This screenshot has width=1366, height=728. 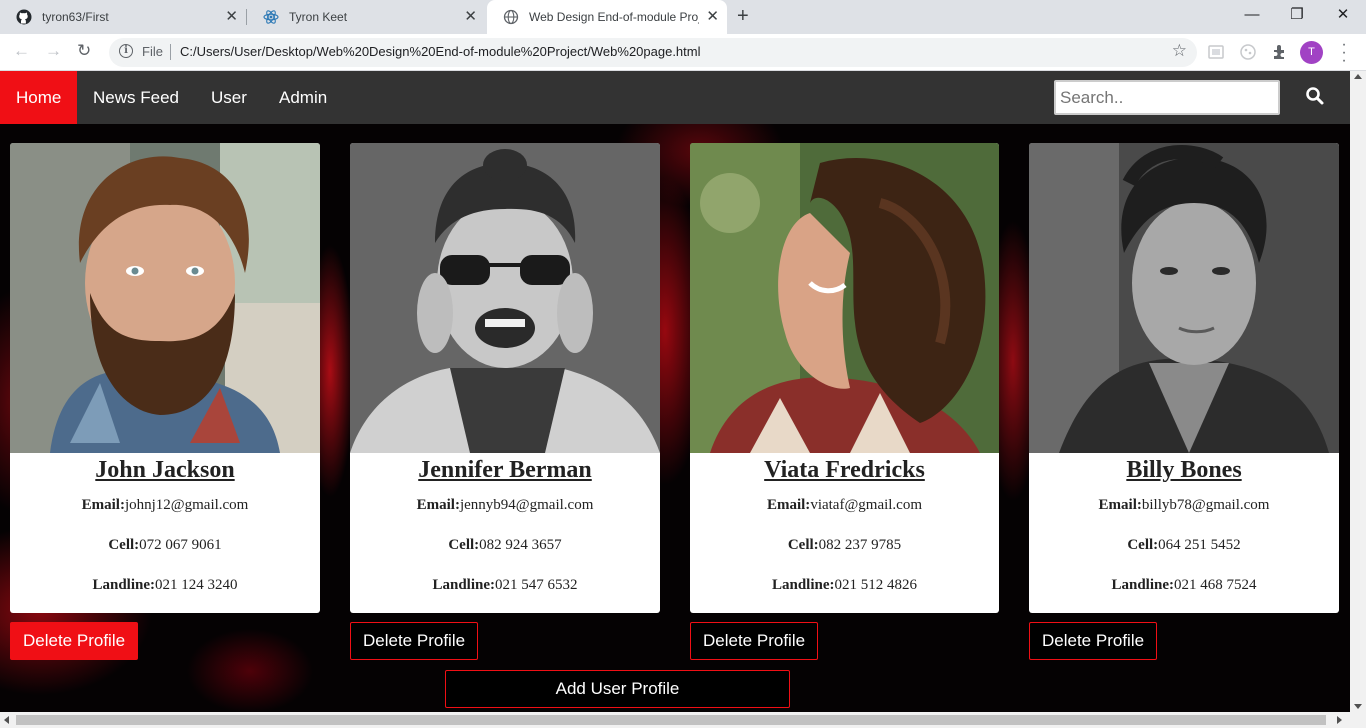 What do you see at coordinates (152, 51) in the screenshot?
I see `scheme-label: File` at bounding box center [152, 51].